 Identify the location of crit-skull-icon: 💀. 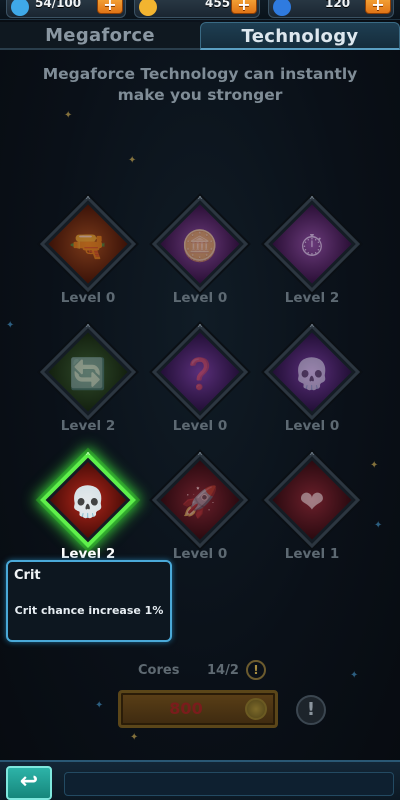
(88, 502).